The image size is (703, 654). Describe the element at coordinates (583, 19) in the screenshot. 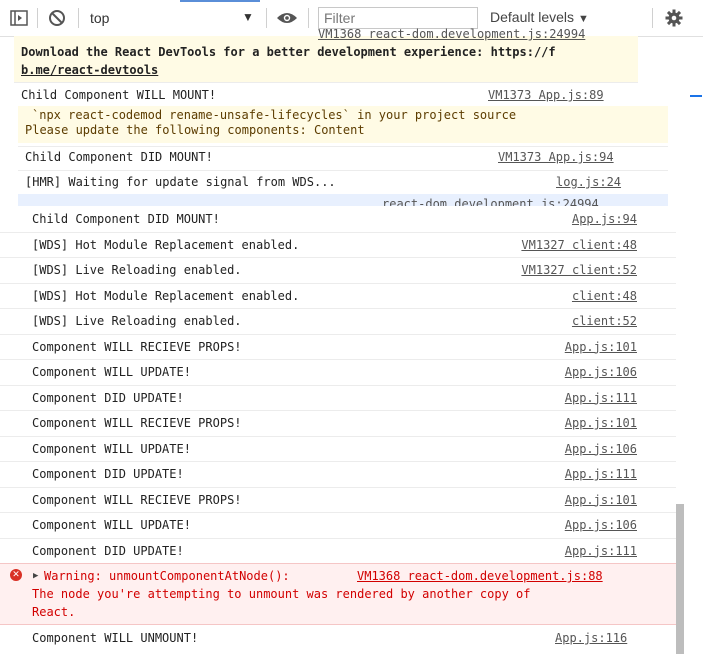

I see `caret-down-icon: ▼` at that location.